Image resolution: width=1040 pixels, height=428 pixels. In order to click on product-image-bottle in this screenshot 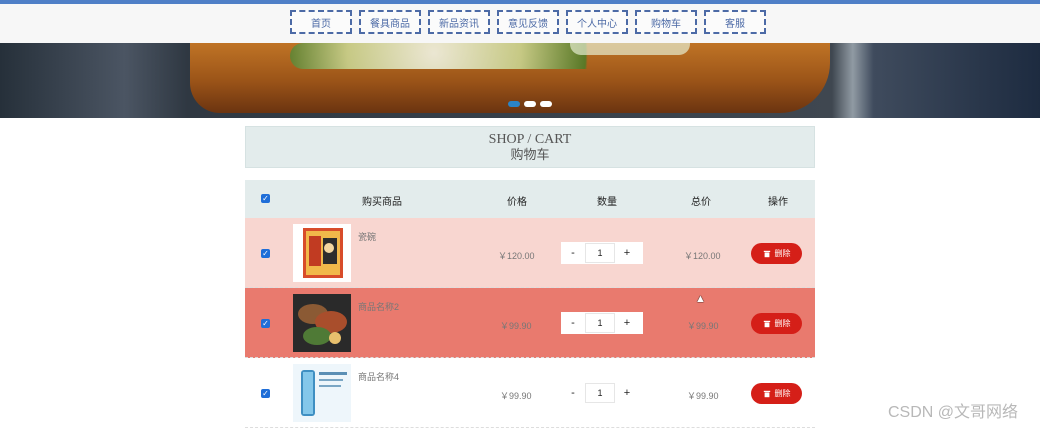, I will do `click(322, 393)`.